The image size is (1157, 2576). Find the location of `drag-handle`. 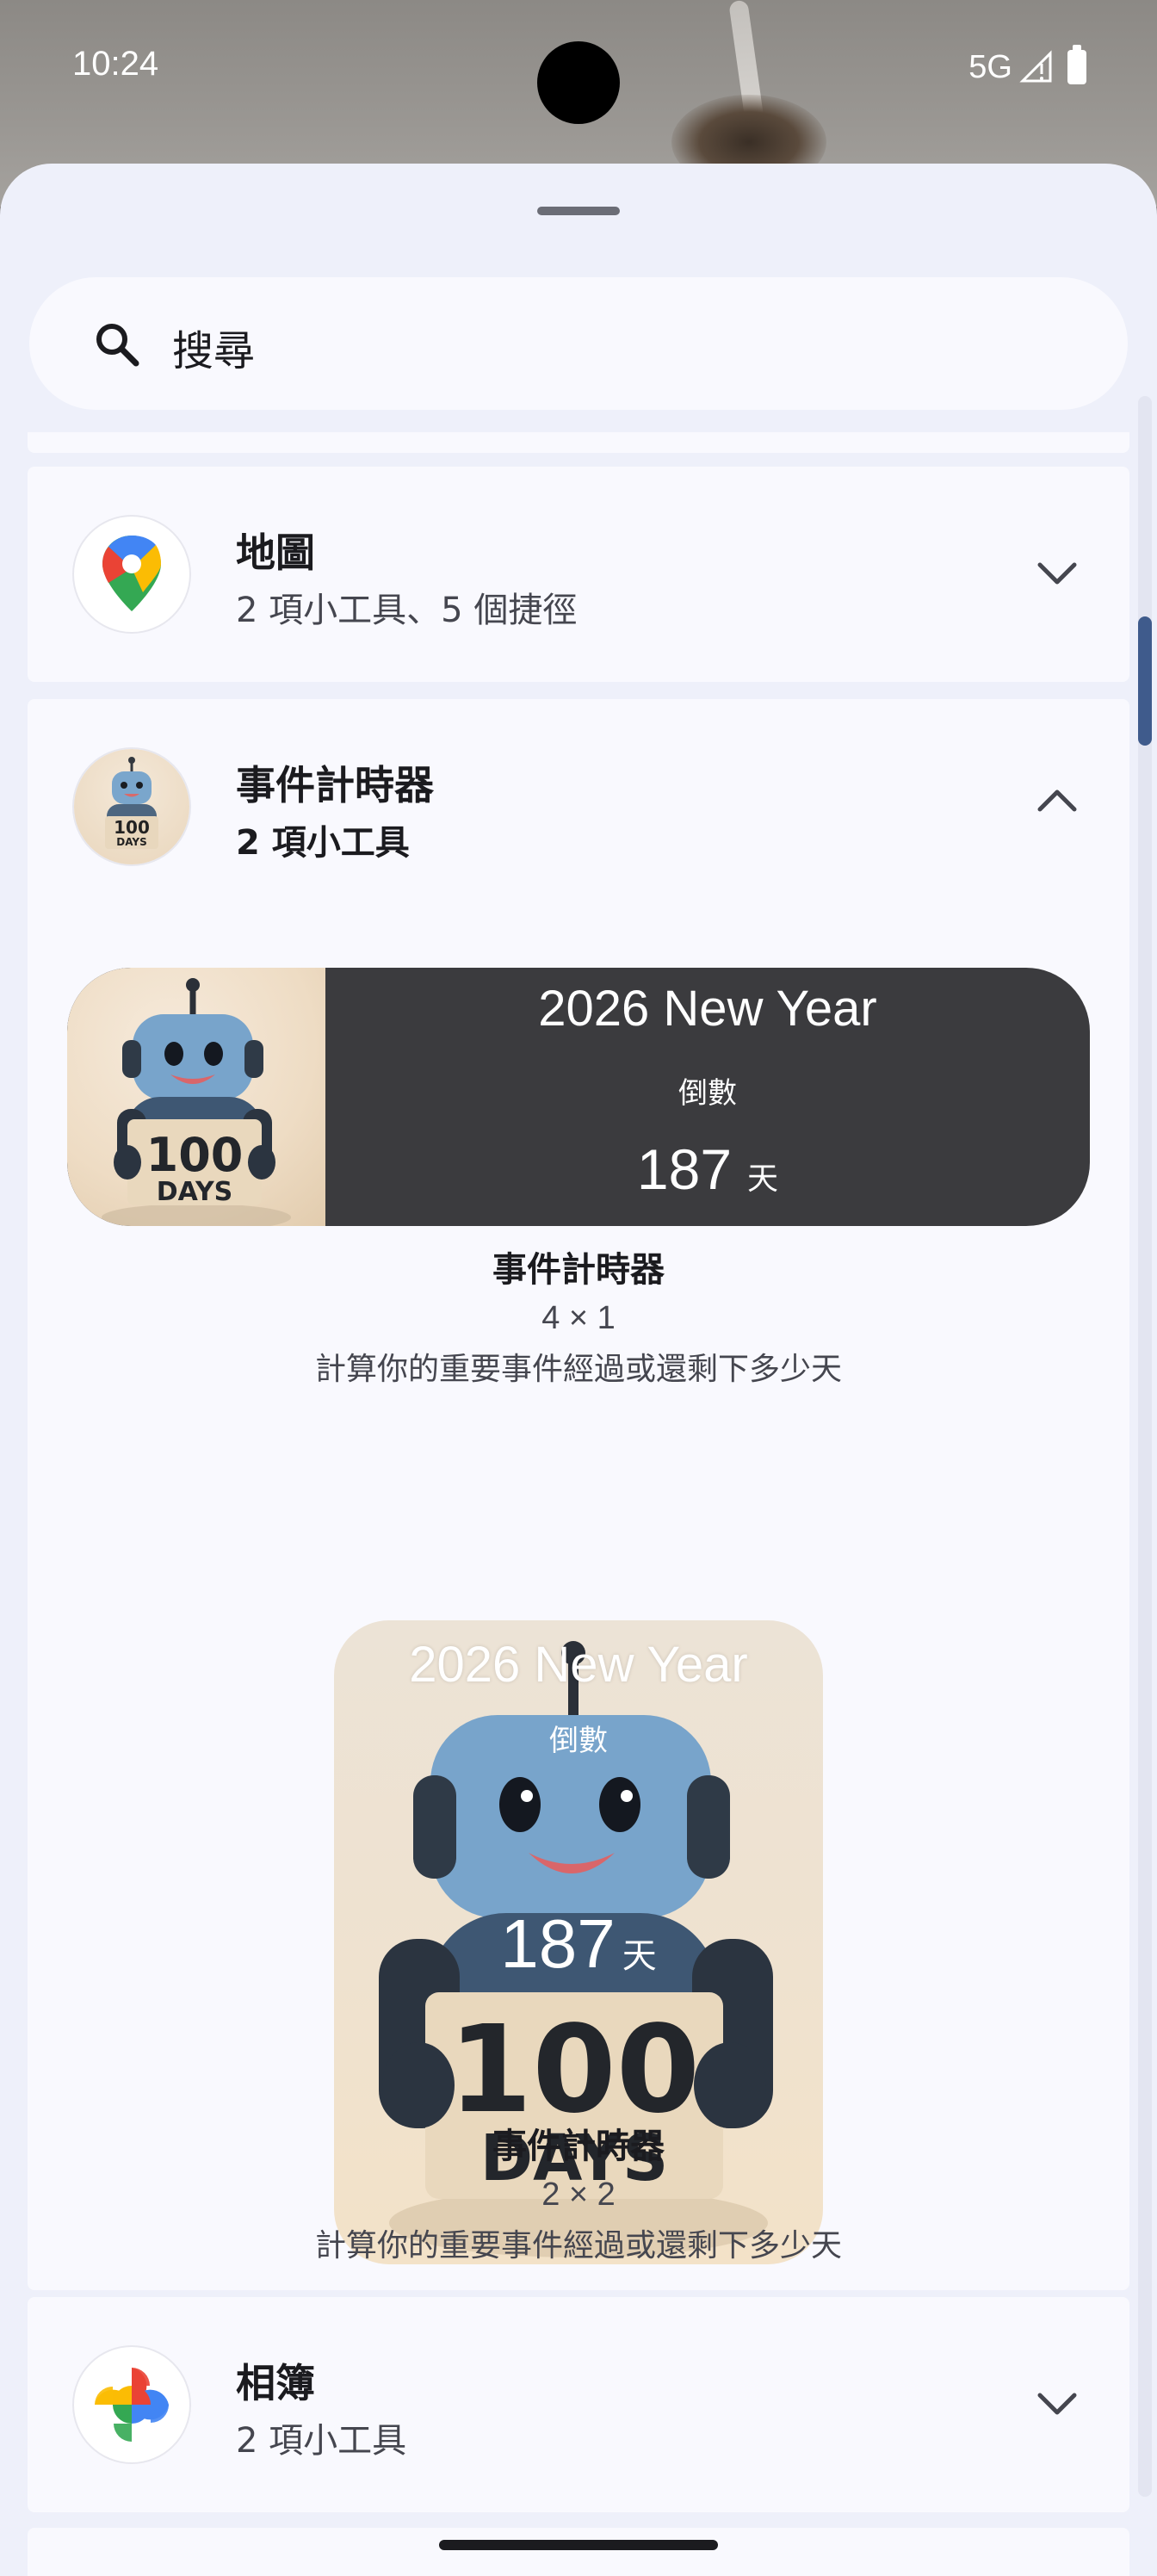

drag-handle is located at coordinates (579, 211).